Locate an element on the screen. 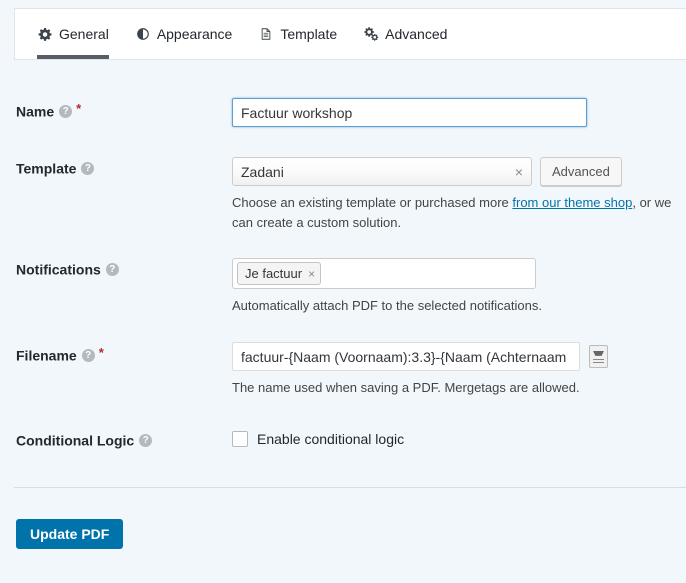  template-description-line2: custom solution. is located at coordinates (354, 223).